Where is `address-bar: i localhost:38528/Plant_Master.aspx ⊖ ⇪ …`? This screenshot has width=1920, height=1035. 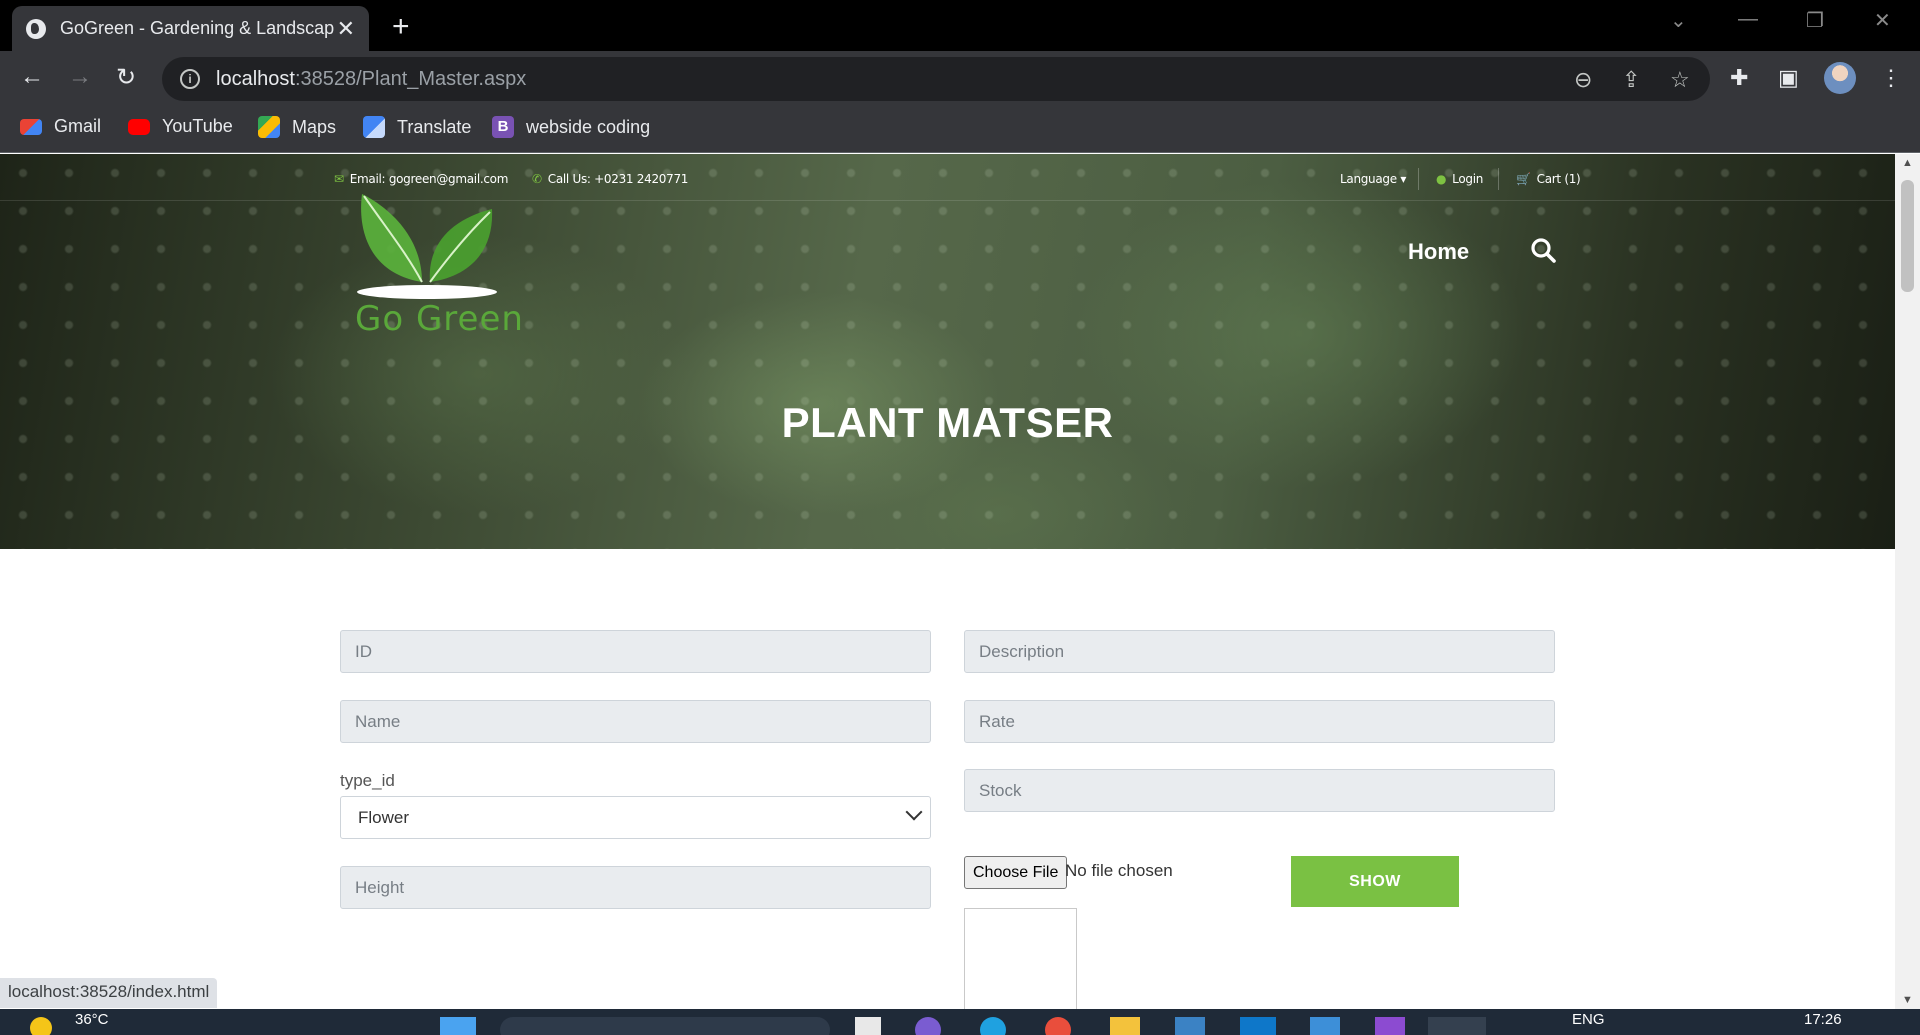
address-bar: i localhost:38528/Plant_Master.aspx ⊖ ⇪ … is located at coordinates (936, 79).